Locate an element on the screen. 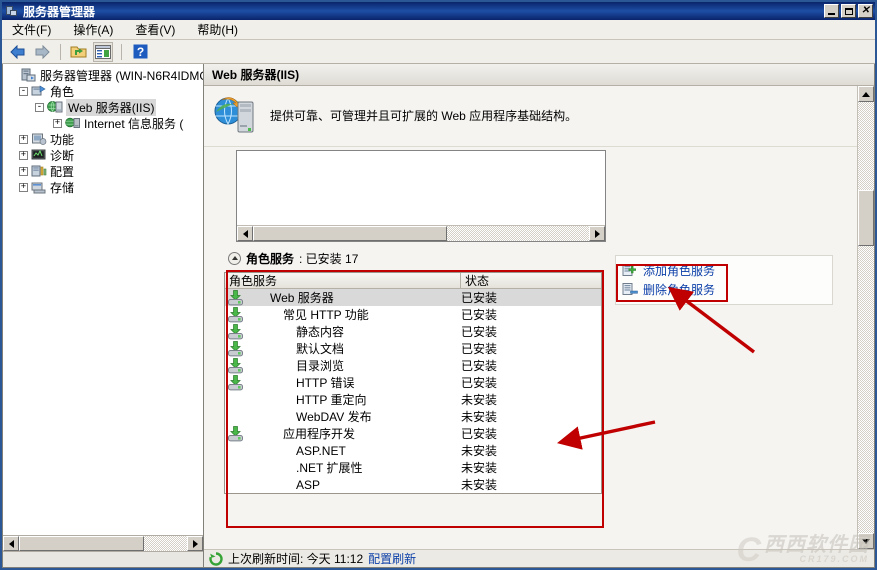 The image size is (877, 570). refresh-status-bar: 上次刷新时间: 今天 11:12 配置刷新 is located at coordinates (539, 558).